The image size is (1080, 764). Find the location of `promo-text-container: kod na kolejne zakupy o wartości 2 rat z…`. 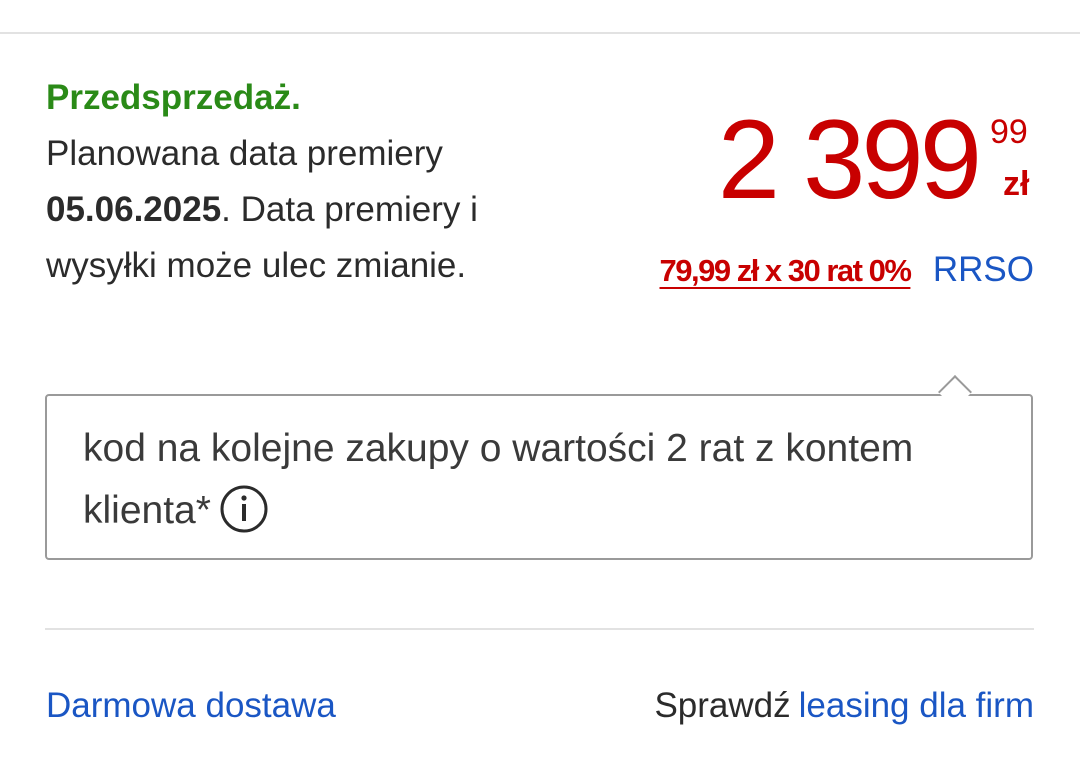

promo-text-container: kod na kolejne zakupy o wartości 2 rat z… is located at coordinates (543, 480).